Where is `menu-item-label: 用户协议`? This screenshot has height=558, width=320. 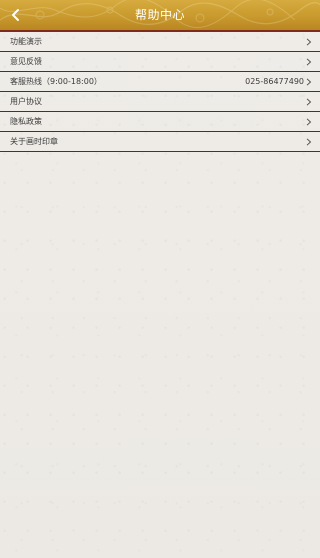
menu-item-label: 用户协议 is located at coordinates (26, 101).